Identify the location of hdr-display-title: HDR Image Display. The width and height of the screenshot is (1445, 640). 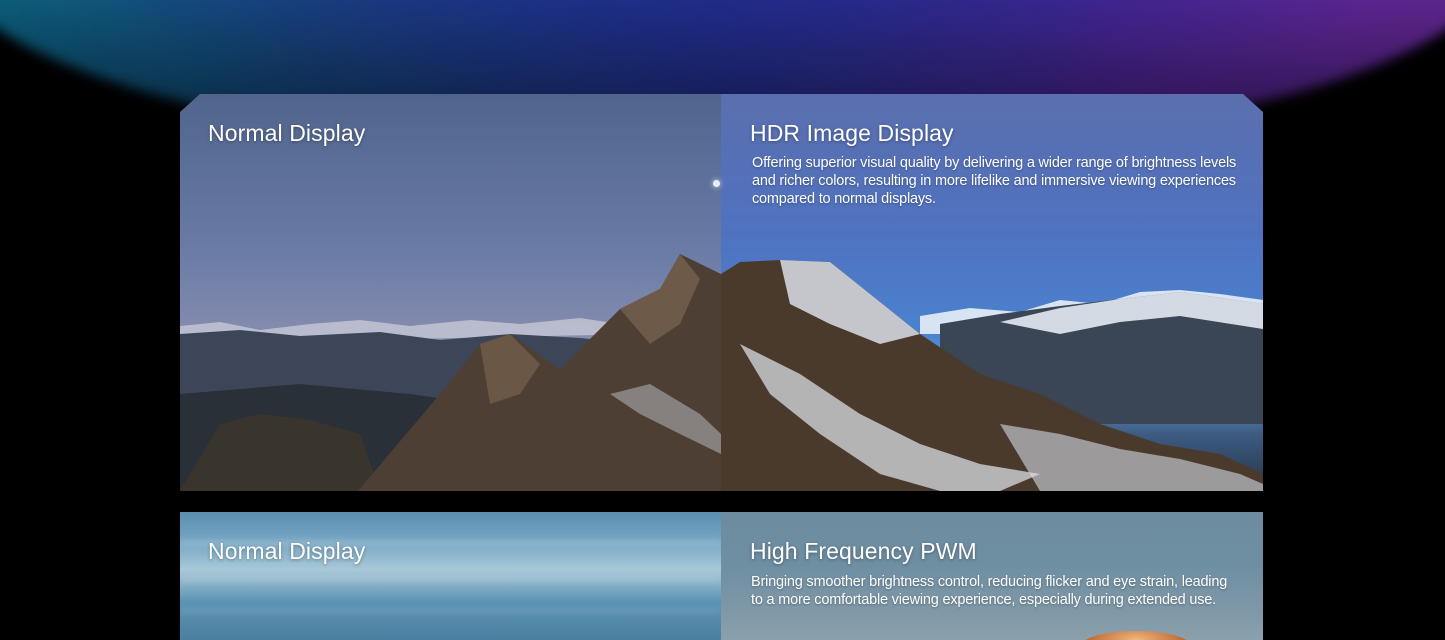
(852, 133).